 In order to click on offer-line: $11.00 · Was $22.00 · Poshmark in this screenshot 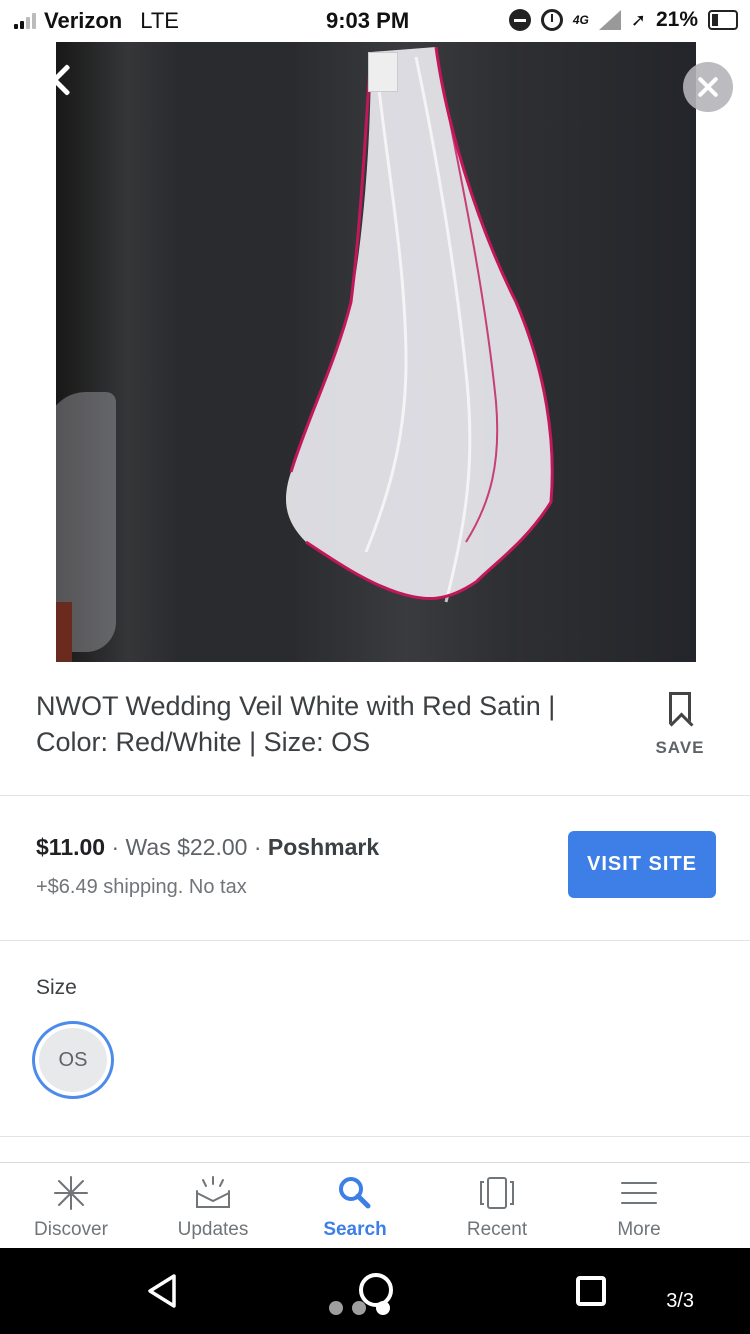, I will do `click(207, 847)`.